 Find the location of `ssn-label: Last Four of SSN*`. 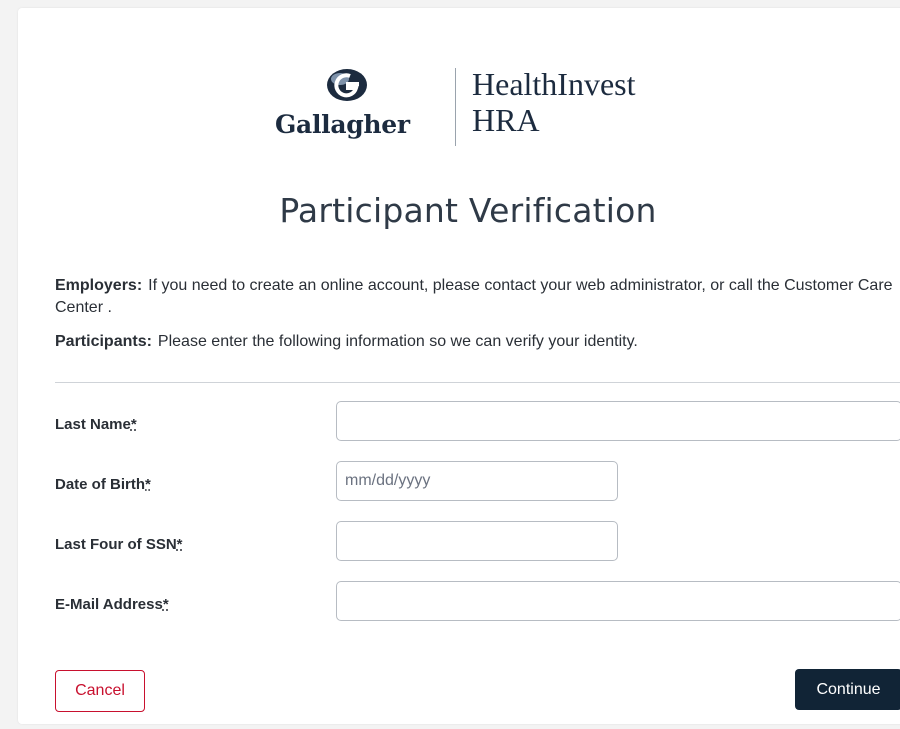

ssn-label: Last Four of SSN* is located at coordinates (119, 544).